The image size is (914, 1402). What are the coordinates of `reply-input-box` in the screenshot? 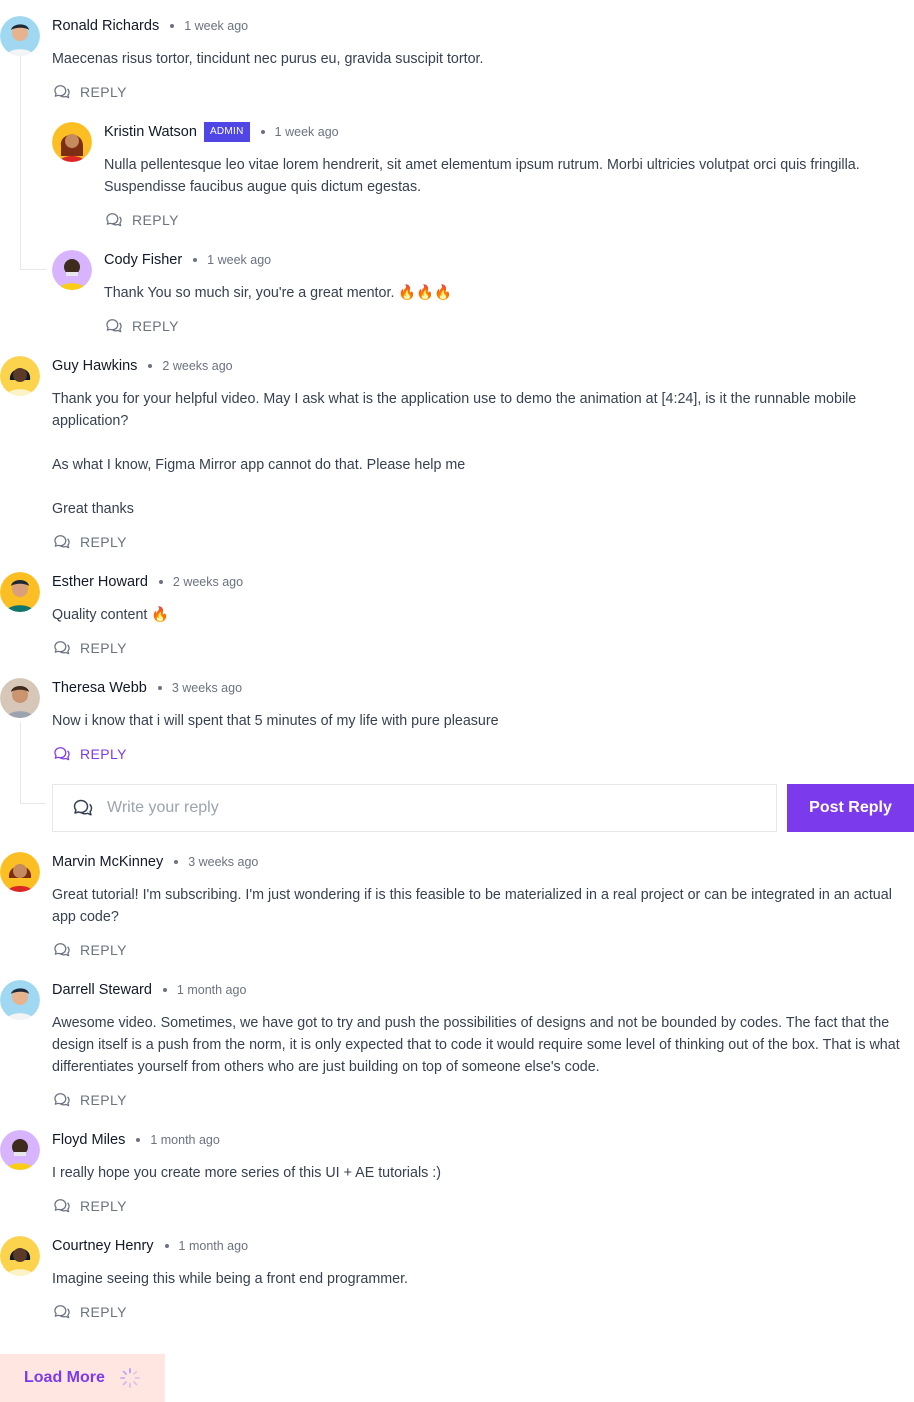 It's located at (414, 808).